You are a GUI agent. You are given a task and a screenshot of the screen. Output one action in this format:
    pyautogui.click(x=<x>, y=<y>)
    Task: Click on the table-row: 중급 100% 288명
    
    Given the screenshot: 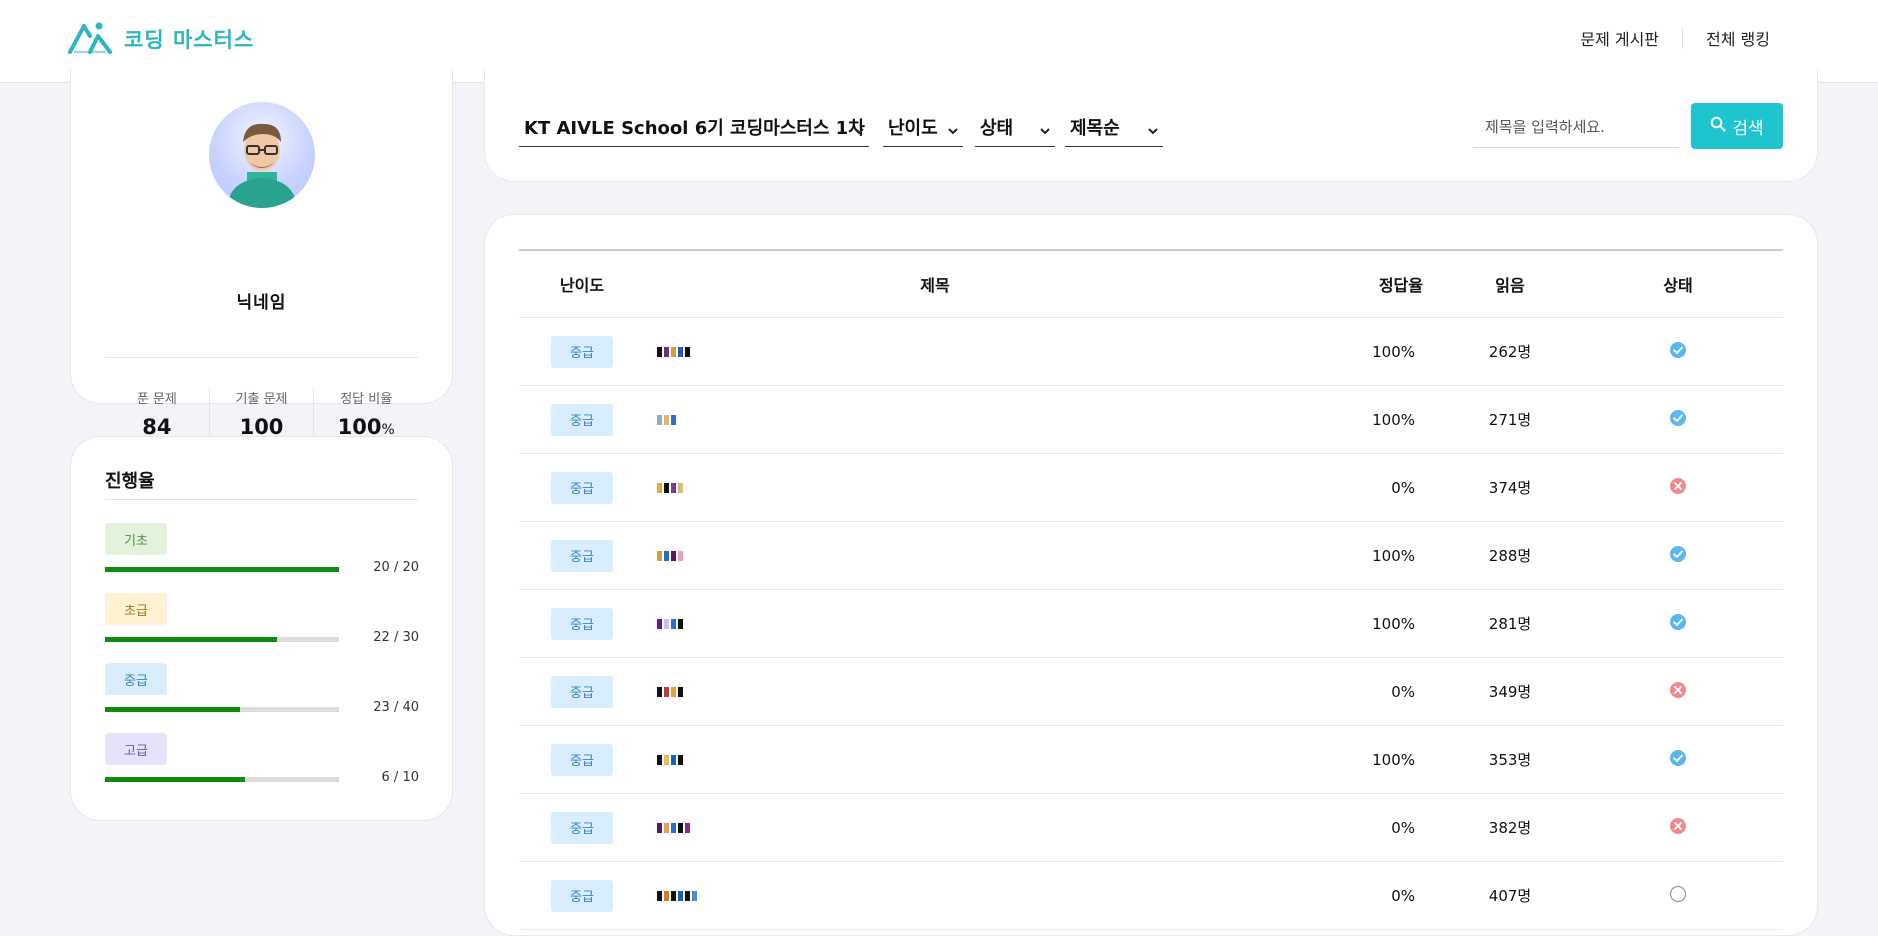 What is the action you would take?
    pyautogui.click(x=1151, y=556)
    